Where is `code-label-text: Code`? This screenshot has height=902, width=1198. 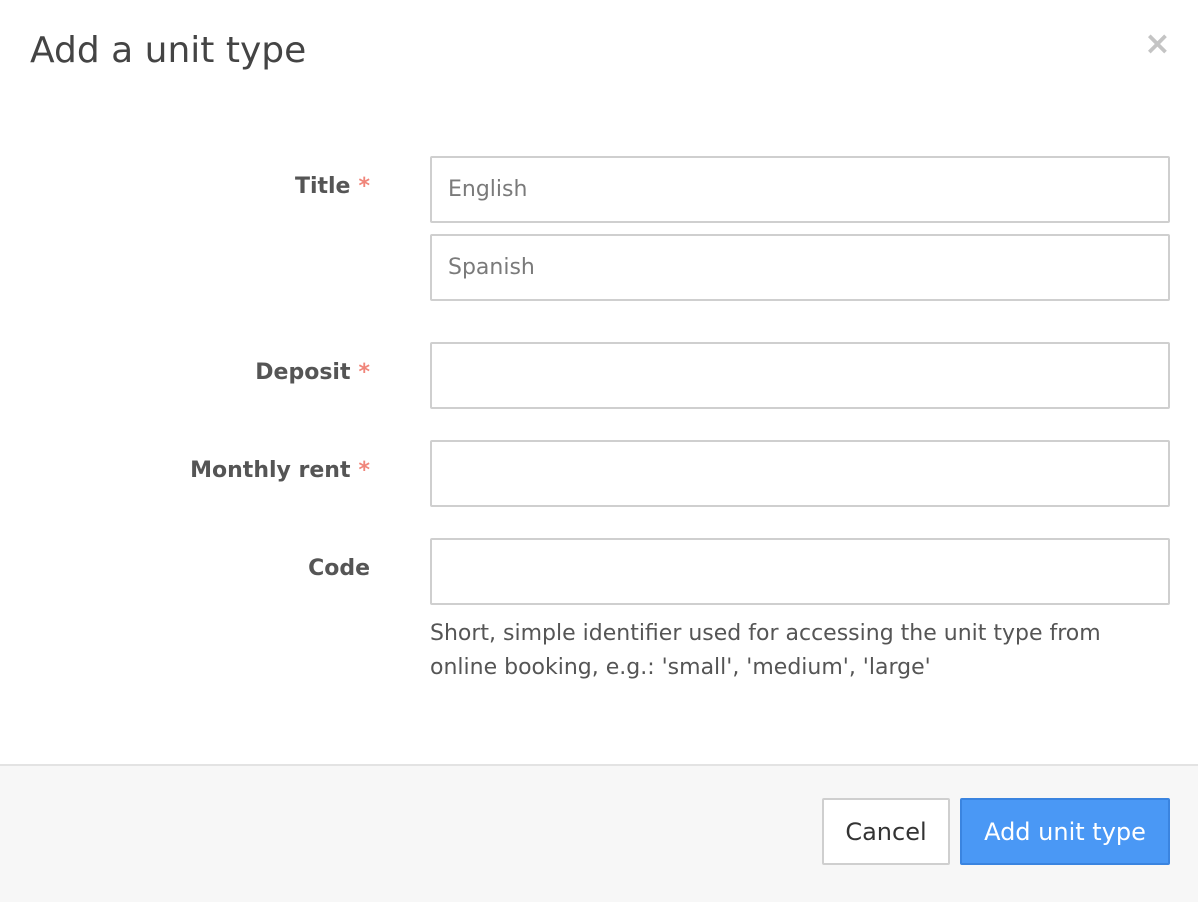 code-label-text: Code is located at coordinates (339, 568).